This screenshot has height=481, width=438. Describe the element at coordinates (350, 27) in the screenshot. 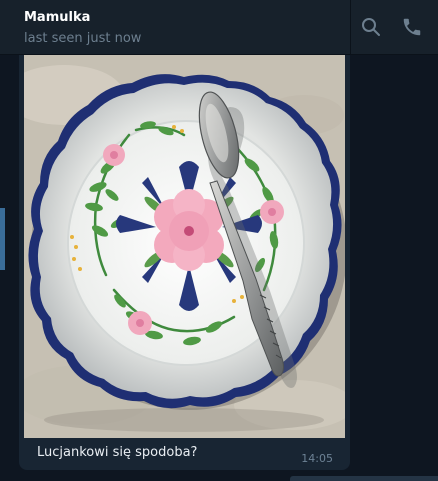

I see `header-divider` at that location.